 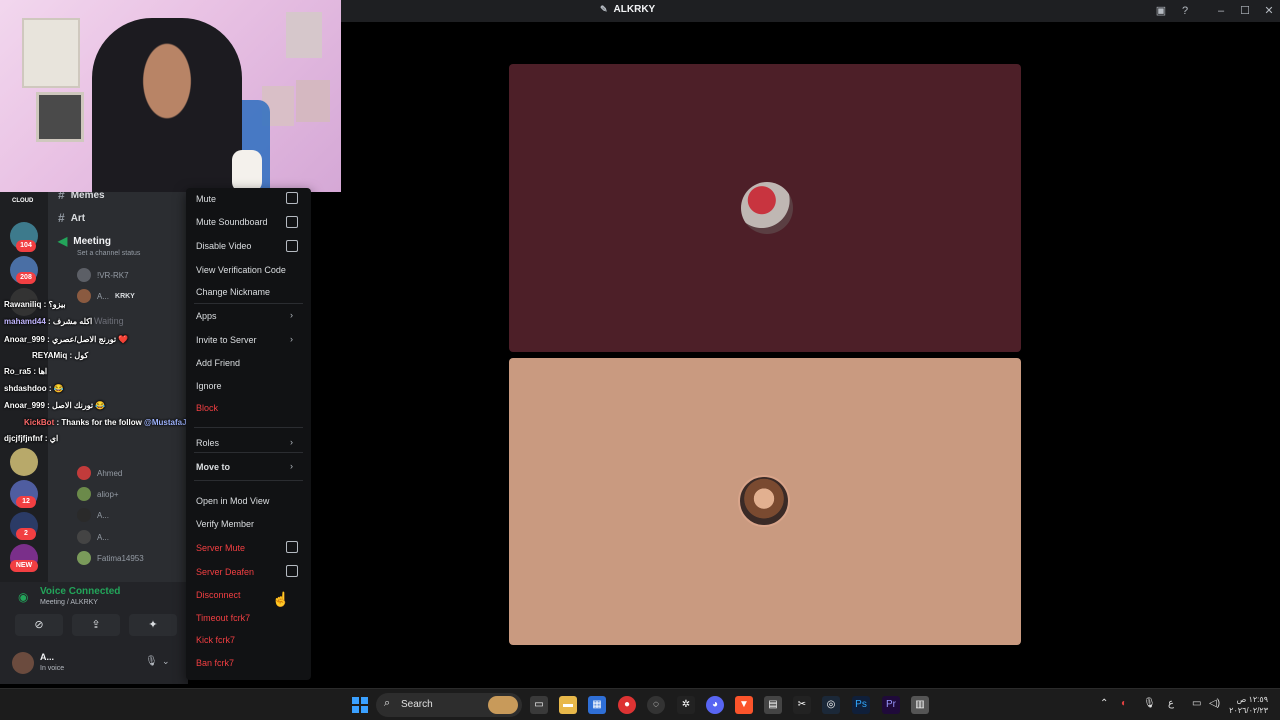 I want to click on chat-line: Rawaniliq : بيزو؟, so click(x=35, y=304).